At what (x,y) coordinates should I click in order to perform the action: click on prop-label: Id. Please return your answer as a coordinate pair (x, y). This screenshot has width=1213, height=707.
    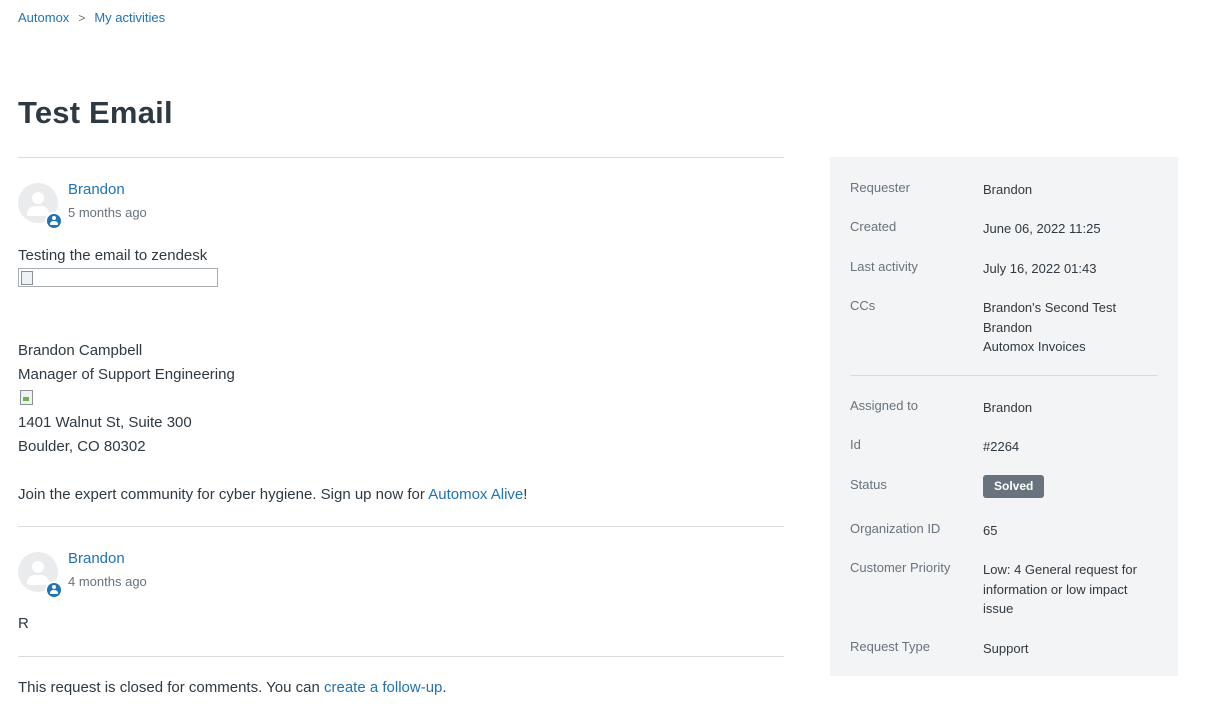
    Looking at the image, I should click on (855, 444).